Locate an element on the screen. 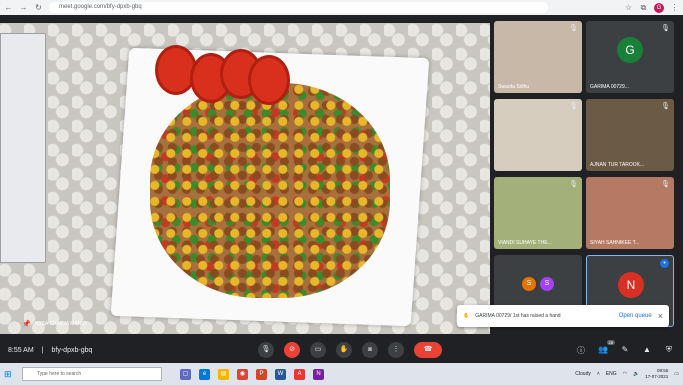 This screenshot has width=683, height=385. word-icon: W is located at coordinates (280, 374).